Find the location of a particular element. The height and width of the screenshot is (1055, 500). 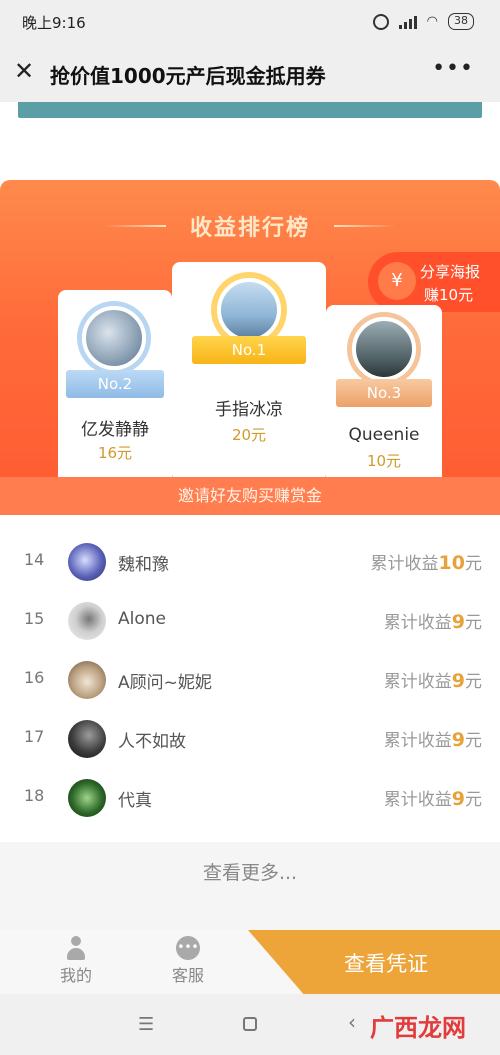

alarm-icon is located at coordinates (380, 21).